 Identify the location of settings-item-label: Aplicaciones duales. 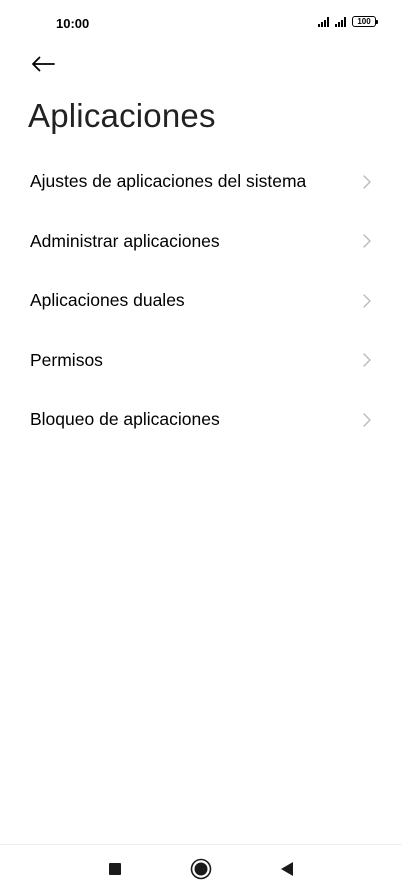
(107, 300).